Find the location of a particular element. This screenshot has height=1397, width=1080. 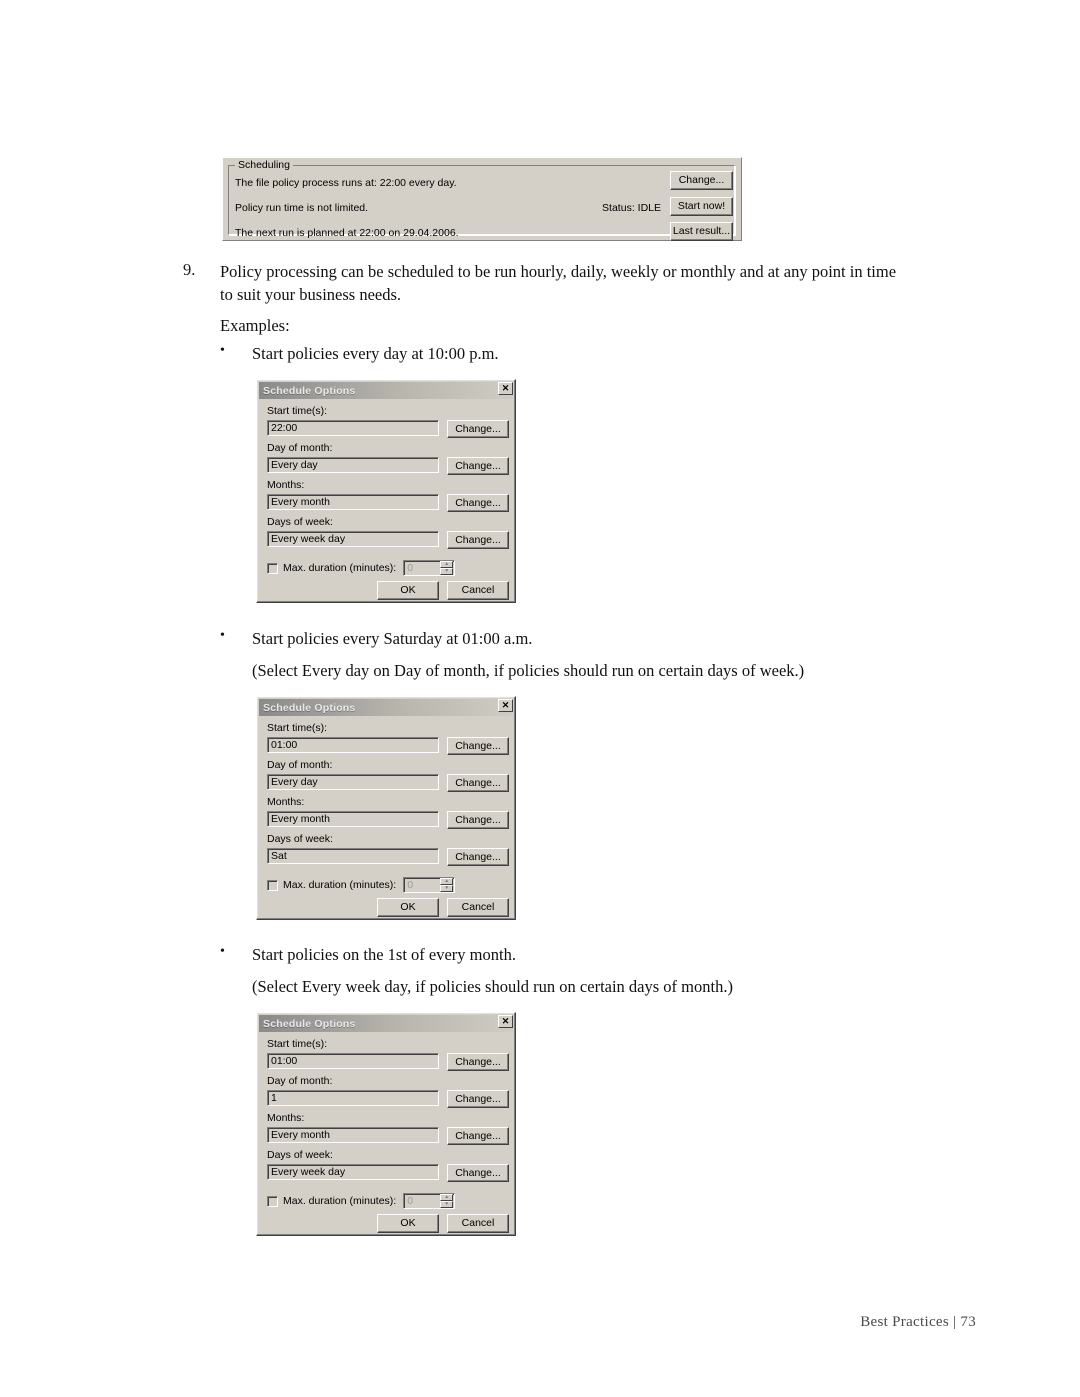

start-time-field: 22:00 is located at coordinates (353, 428).